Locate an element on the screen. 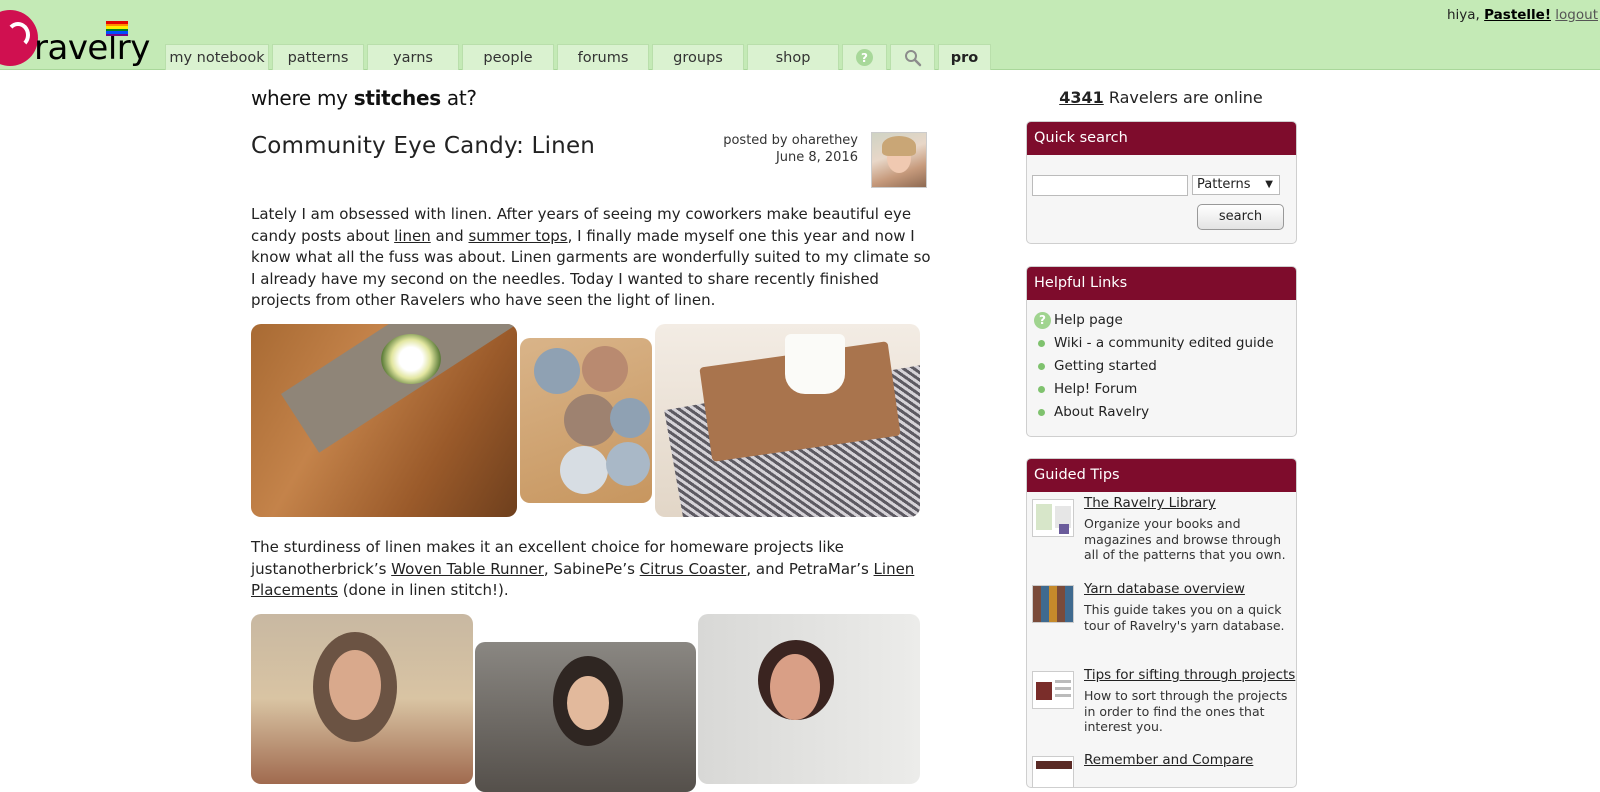  helpful-links-title: Helpful Links is located at coordinates (1161, 283).